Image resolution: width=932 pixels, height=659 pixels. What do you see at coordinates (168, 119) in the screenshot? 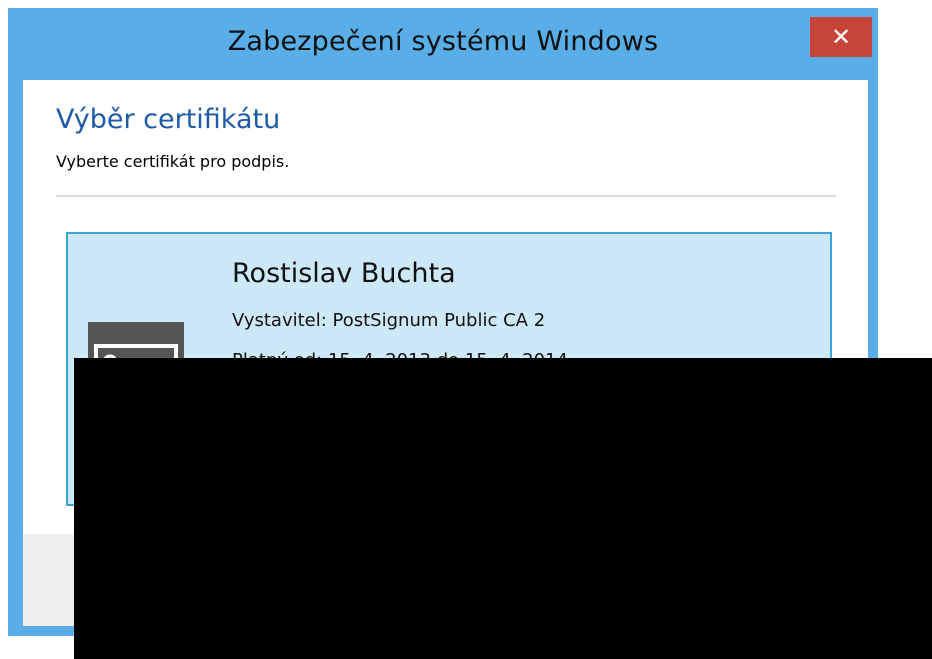
I see `dialog-heading: Výběr certifikátu` at bounding box center [168, 119].